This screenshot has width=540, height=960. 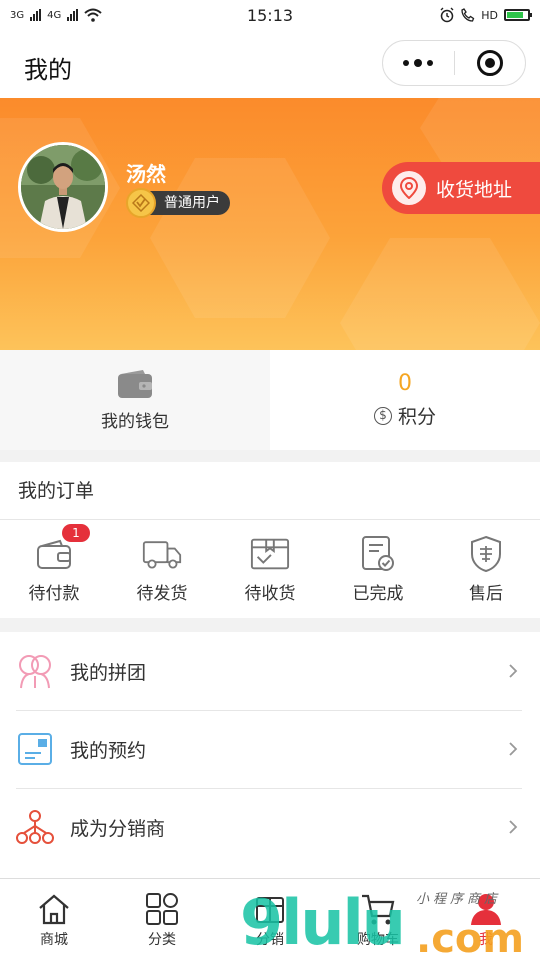 I want to click on mini-program-capsule, so click(x=454, y=63).